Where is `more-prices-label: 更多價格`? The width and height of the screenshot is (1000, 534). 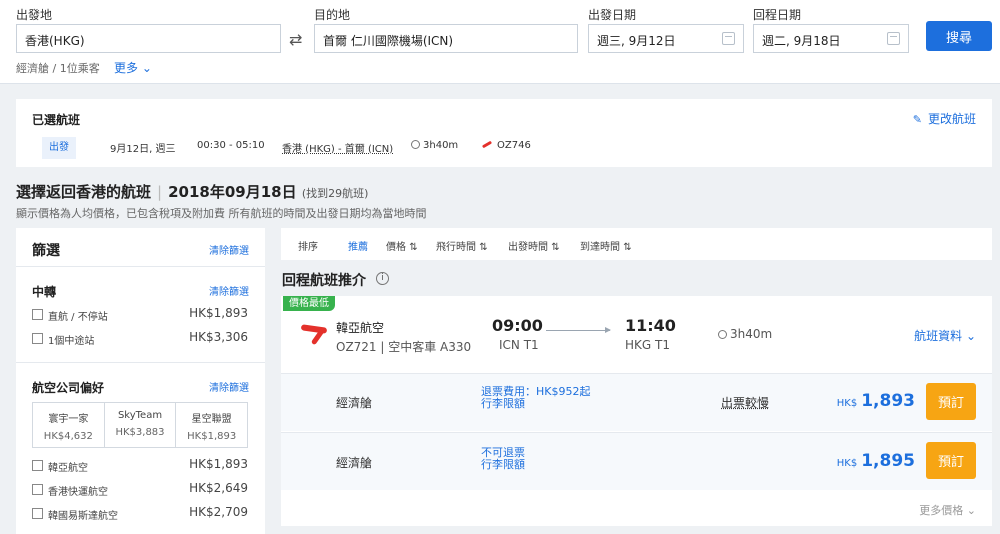
more-prices-label: 更多價格 is located at coordinates (941, 510).